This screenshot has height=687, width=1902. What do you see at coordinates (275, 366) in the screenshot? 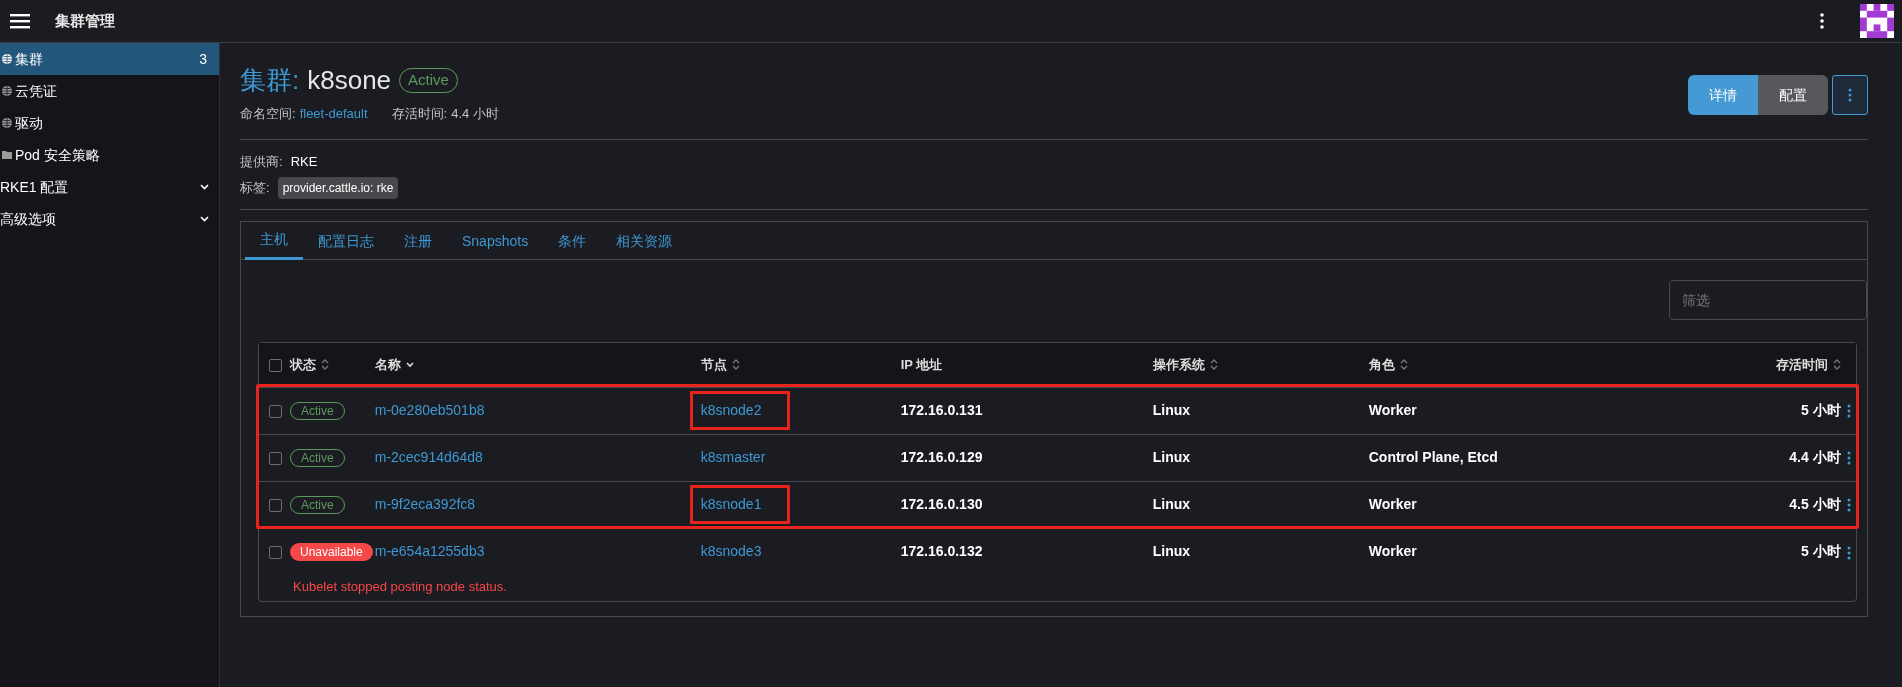
I see `select-all-checkbox` at bounding box center [275, 366].